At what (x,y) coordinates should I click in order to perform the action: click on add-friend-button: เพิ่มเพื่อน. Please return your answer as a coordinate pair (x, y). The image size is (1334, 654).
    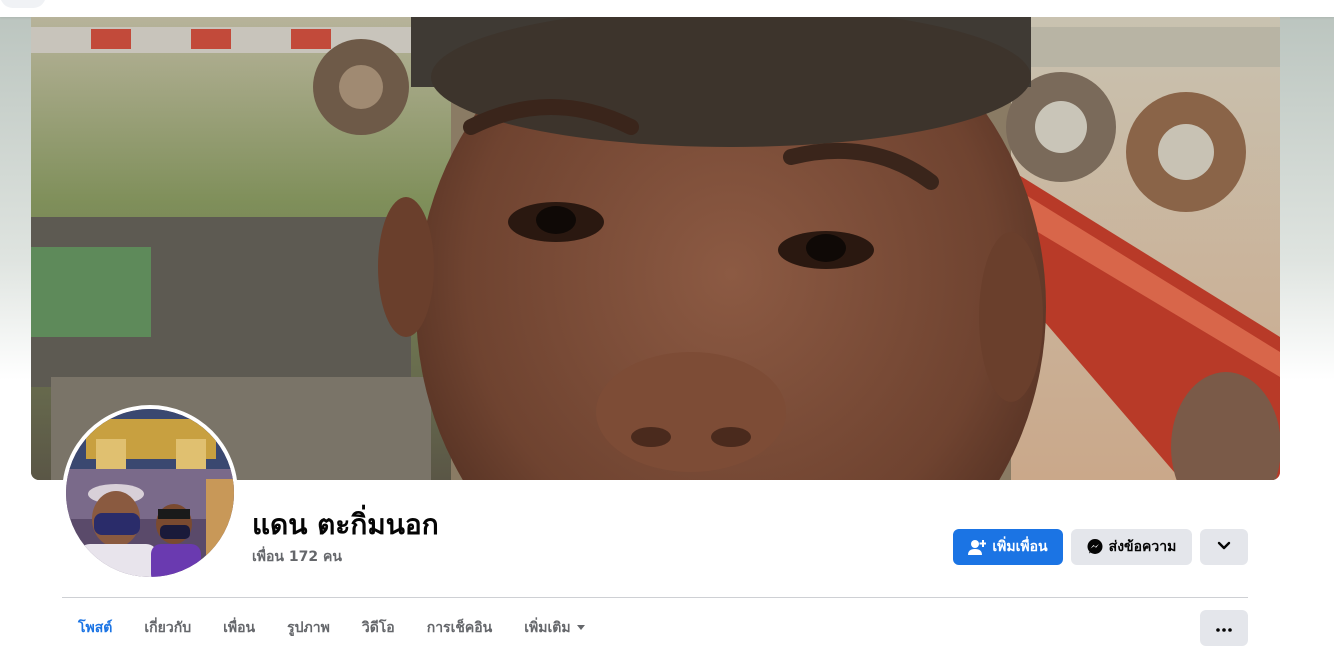
    Looking at the image, I should click on (1008, 547).